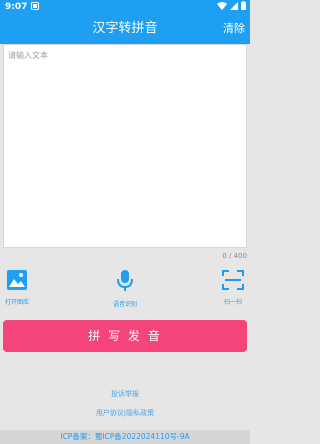  I want to click on voice-recognition-button: 语音识别, so click(125, 289).